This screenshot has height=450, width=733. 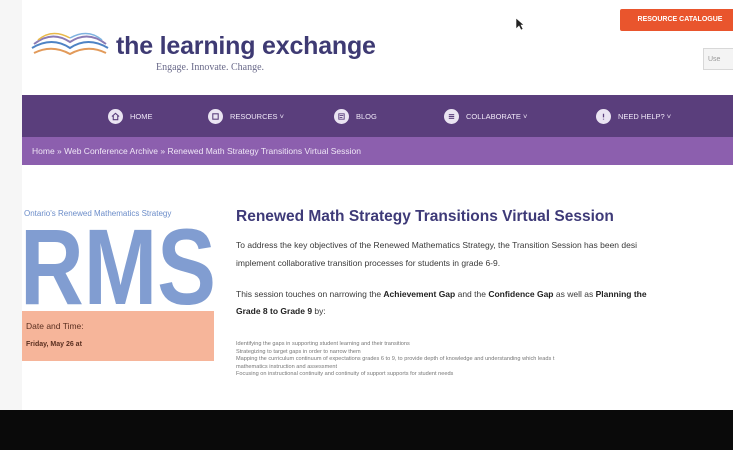 I want to click on collaborate-icon, so click(x=451, y=116).